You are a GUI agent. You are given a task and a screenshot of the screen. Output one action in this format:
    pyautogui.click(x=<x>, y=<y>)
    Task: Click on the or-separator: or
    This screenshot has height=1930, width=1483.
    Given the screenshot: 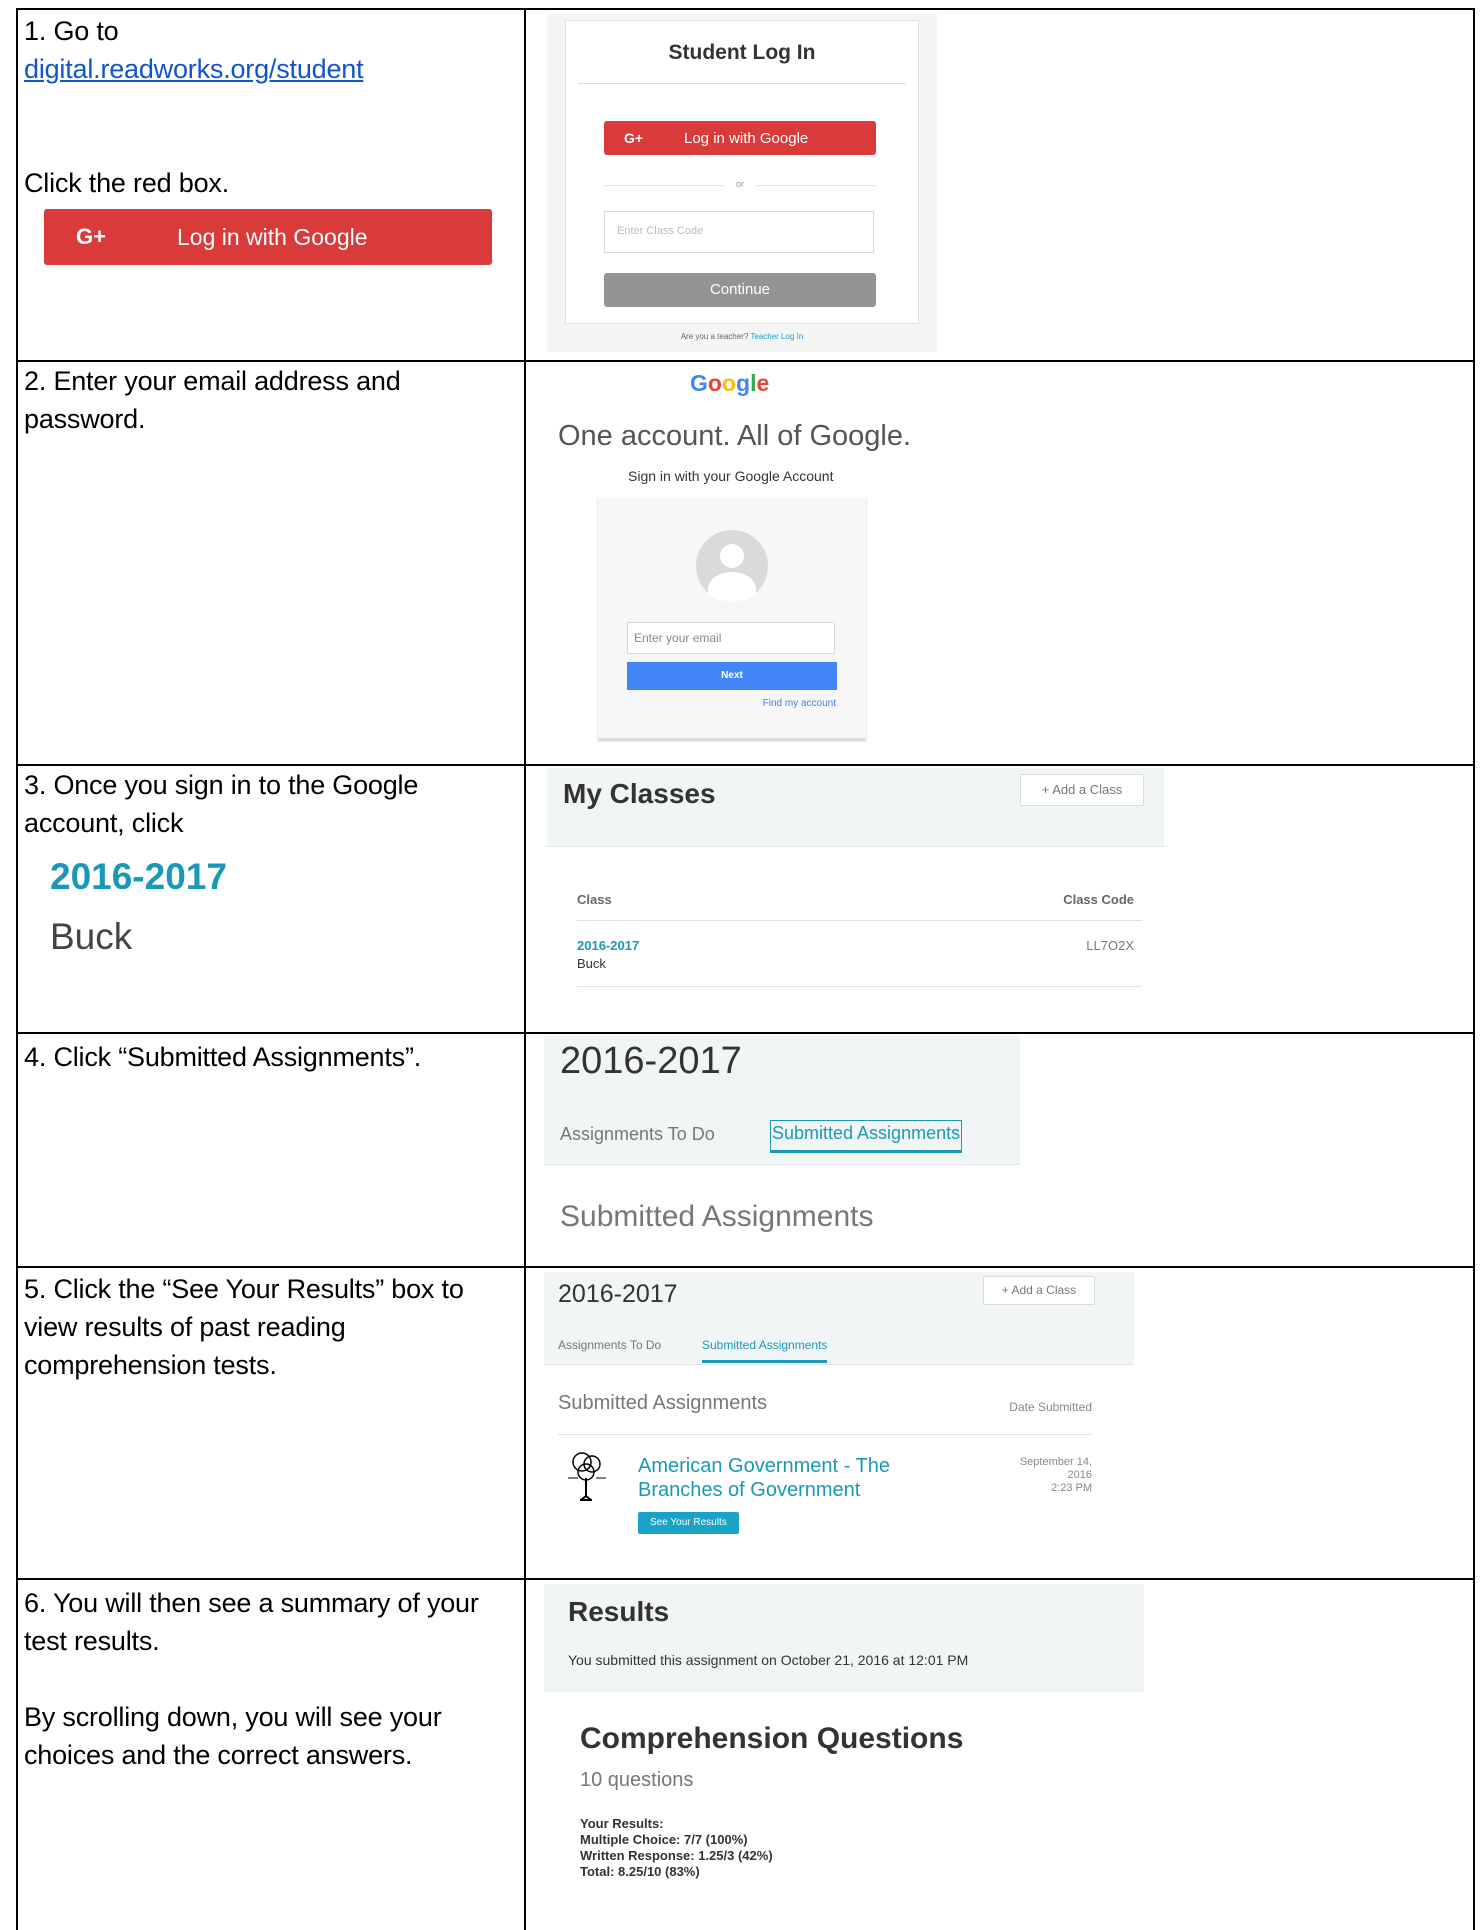 What is the action you would take?
    pyautogui.click(x=740, y=184)
    